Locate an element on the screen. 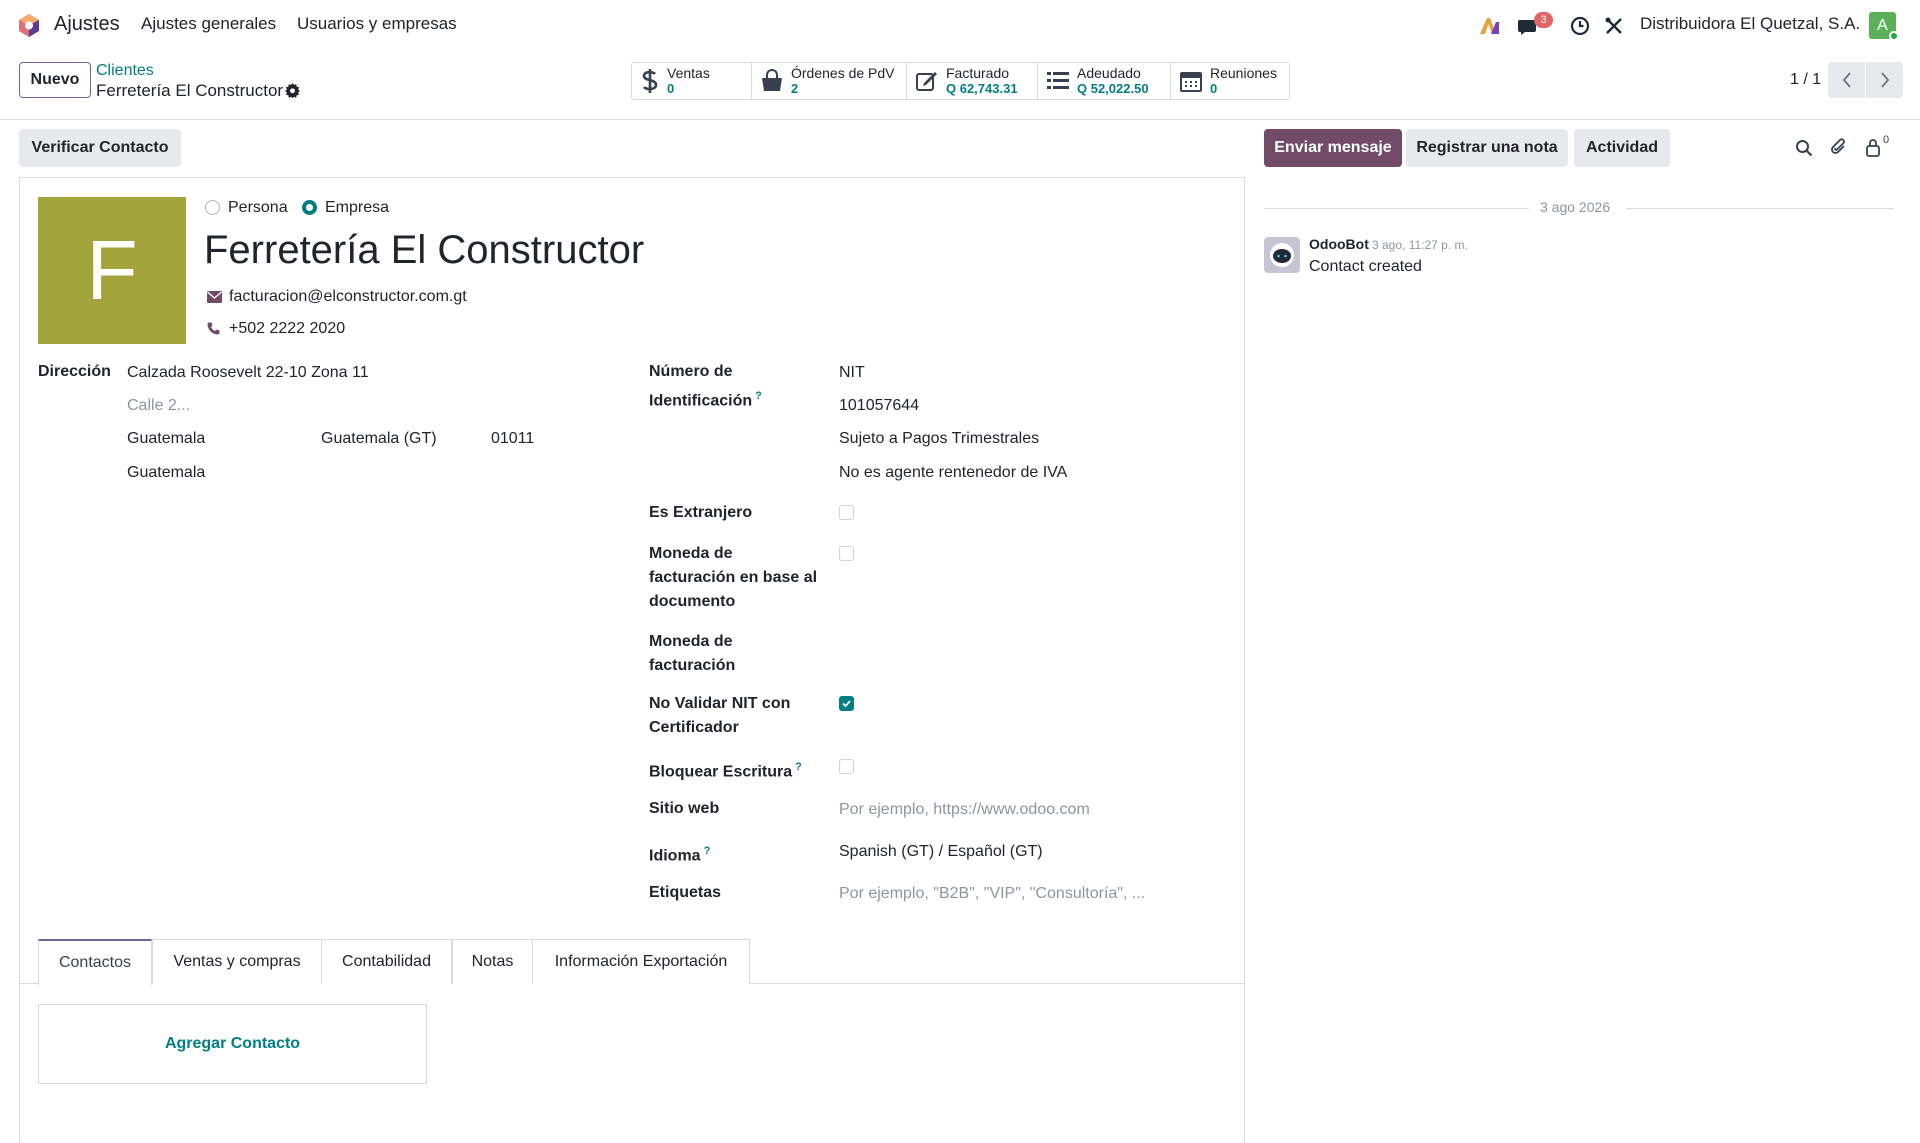 The height and width of the screenshot is (1143, 1920). debug-tools-icon is located at coordinates (1614, 26).